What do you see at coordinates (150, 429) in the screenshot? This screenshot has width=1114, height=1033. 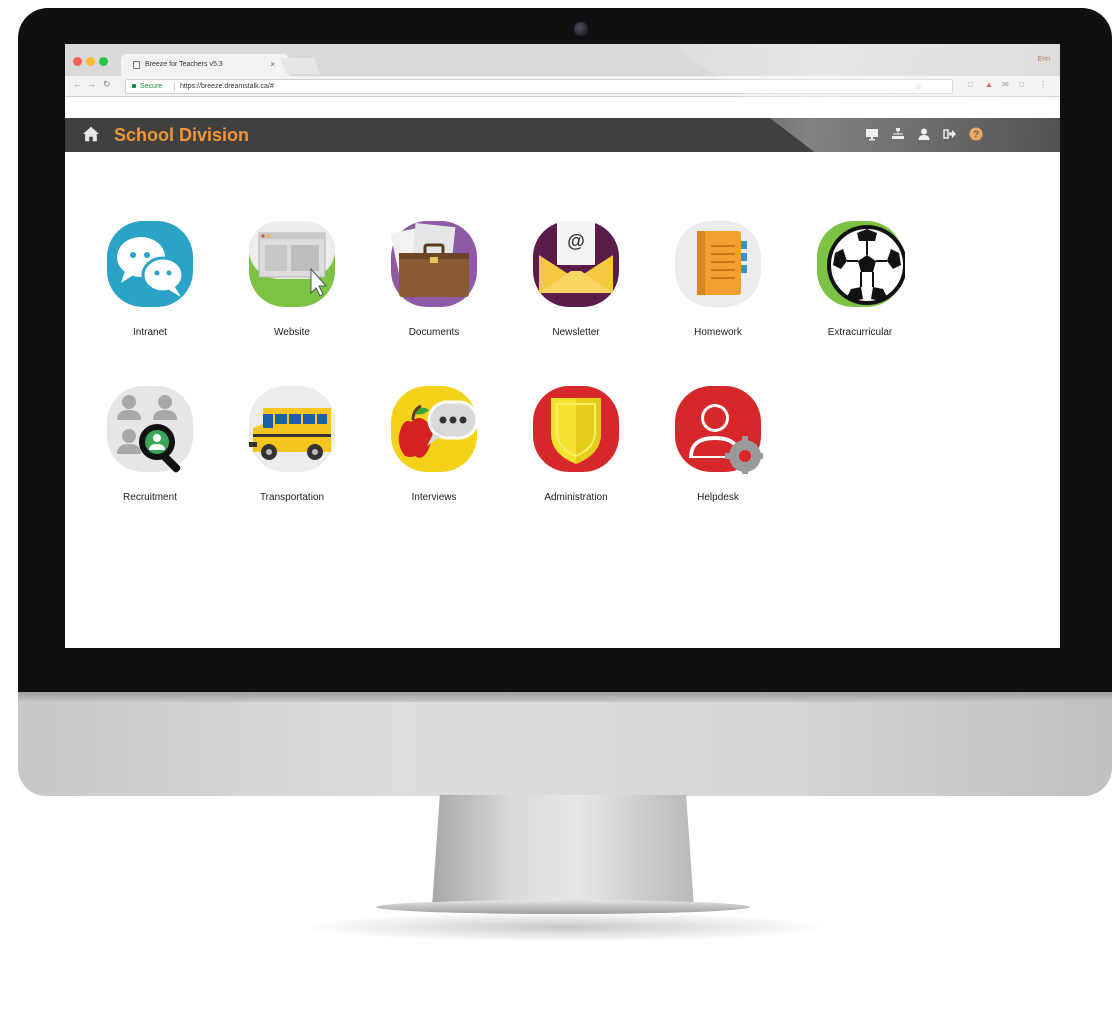 I see `magnifier-people-icon` at bounding box center [150, 429].